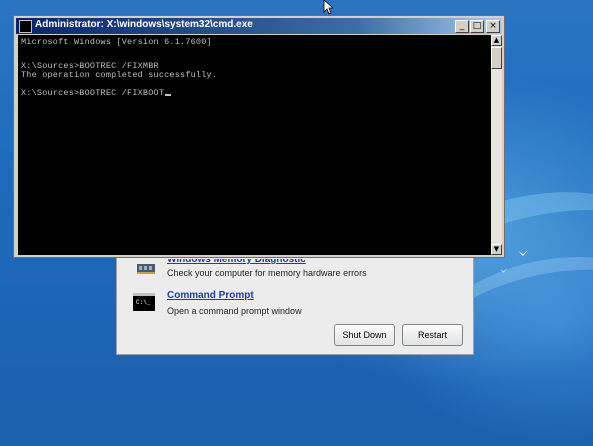 The height and width of the screenshot is (446, 593). What do you see at coordinates (328, 7) in the screenshot?
I see `mouse-pointer-icon` at bounding box center [328, 7].